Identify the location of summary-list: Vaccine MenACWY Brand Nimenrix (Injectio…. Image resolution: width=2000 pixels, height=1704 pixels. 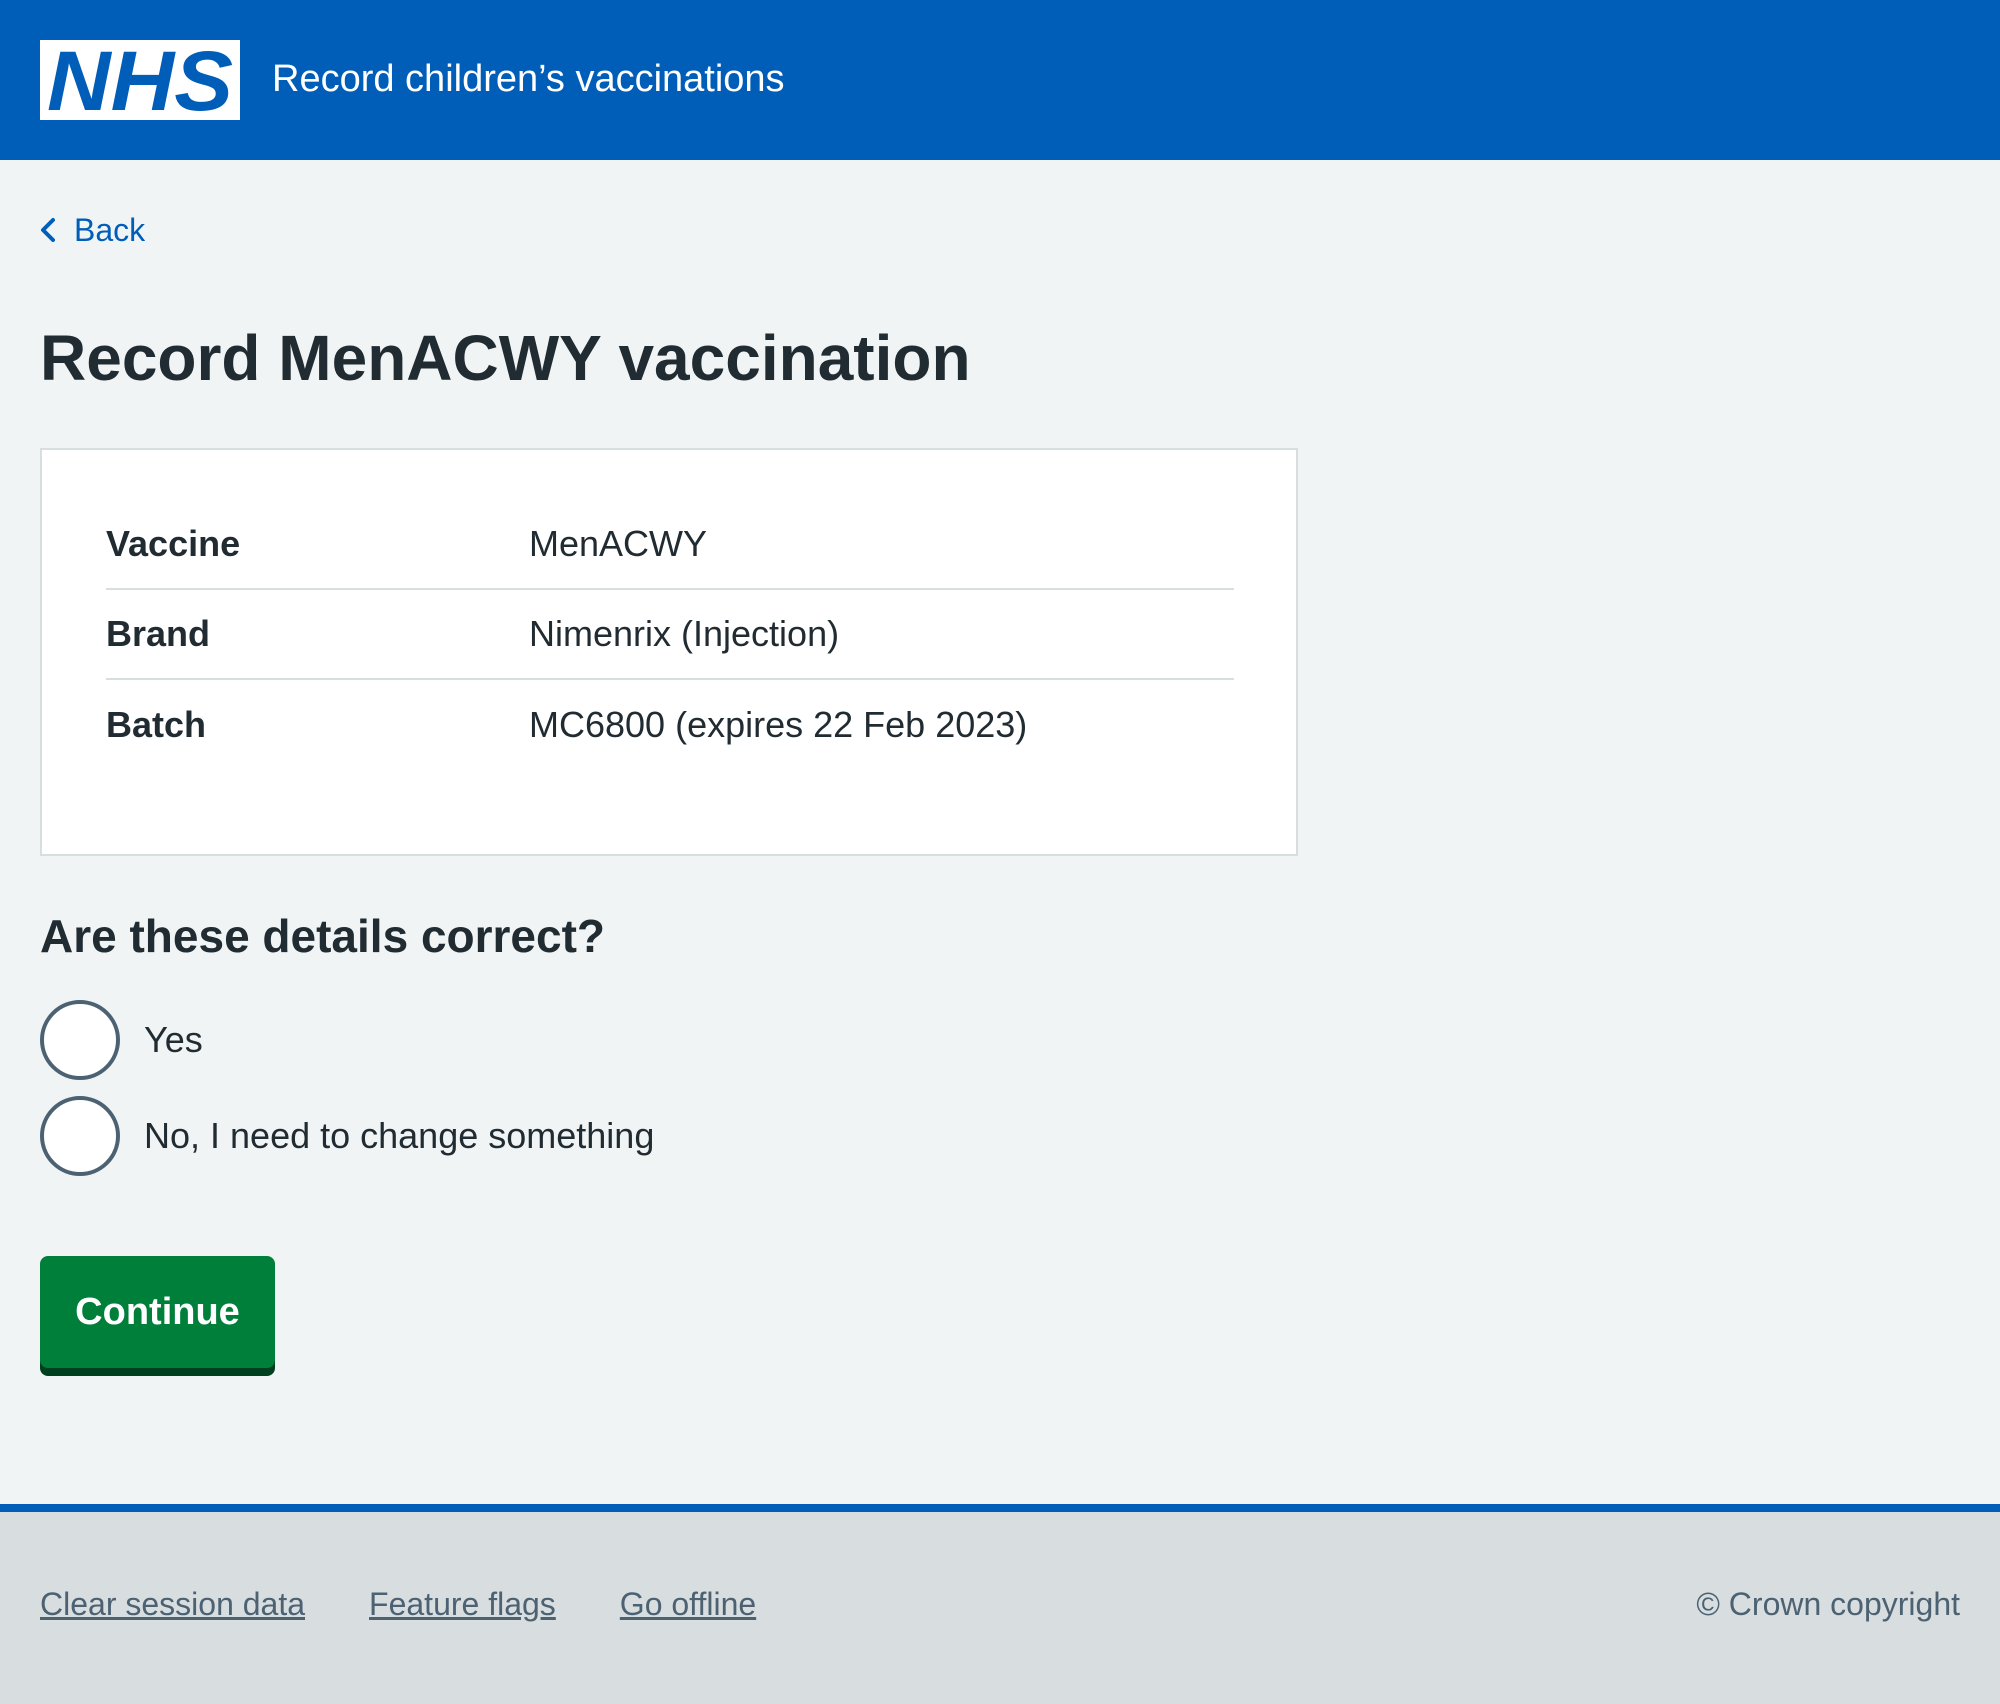
(670, 635).